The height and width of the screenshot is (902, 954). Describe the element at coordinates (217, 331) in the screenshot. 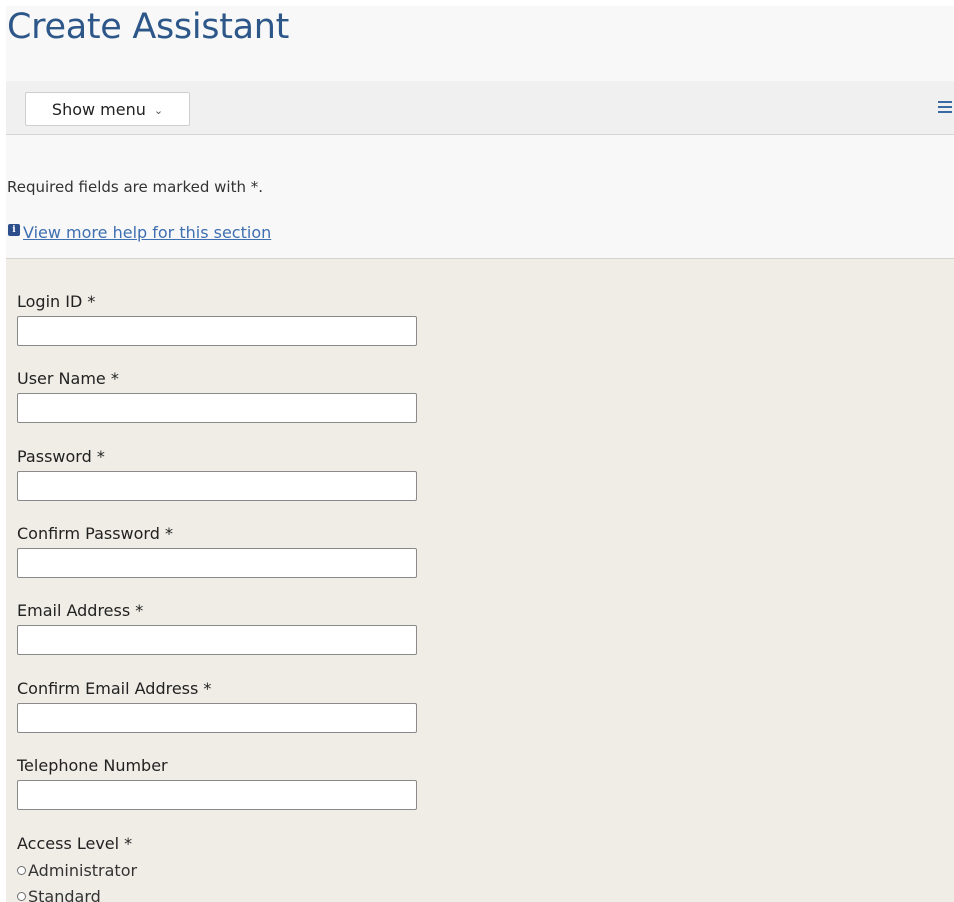

I see `login-id-input` at that location.